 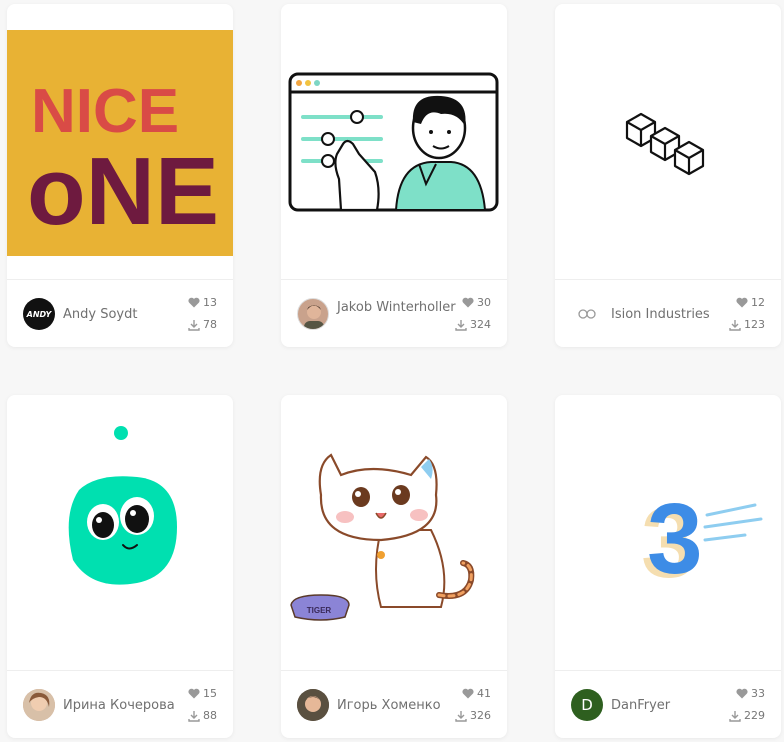 I want to click on shot-card: Ирина Кочерова 15 88, so click(x=120, y=566).